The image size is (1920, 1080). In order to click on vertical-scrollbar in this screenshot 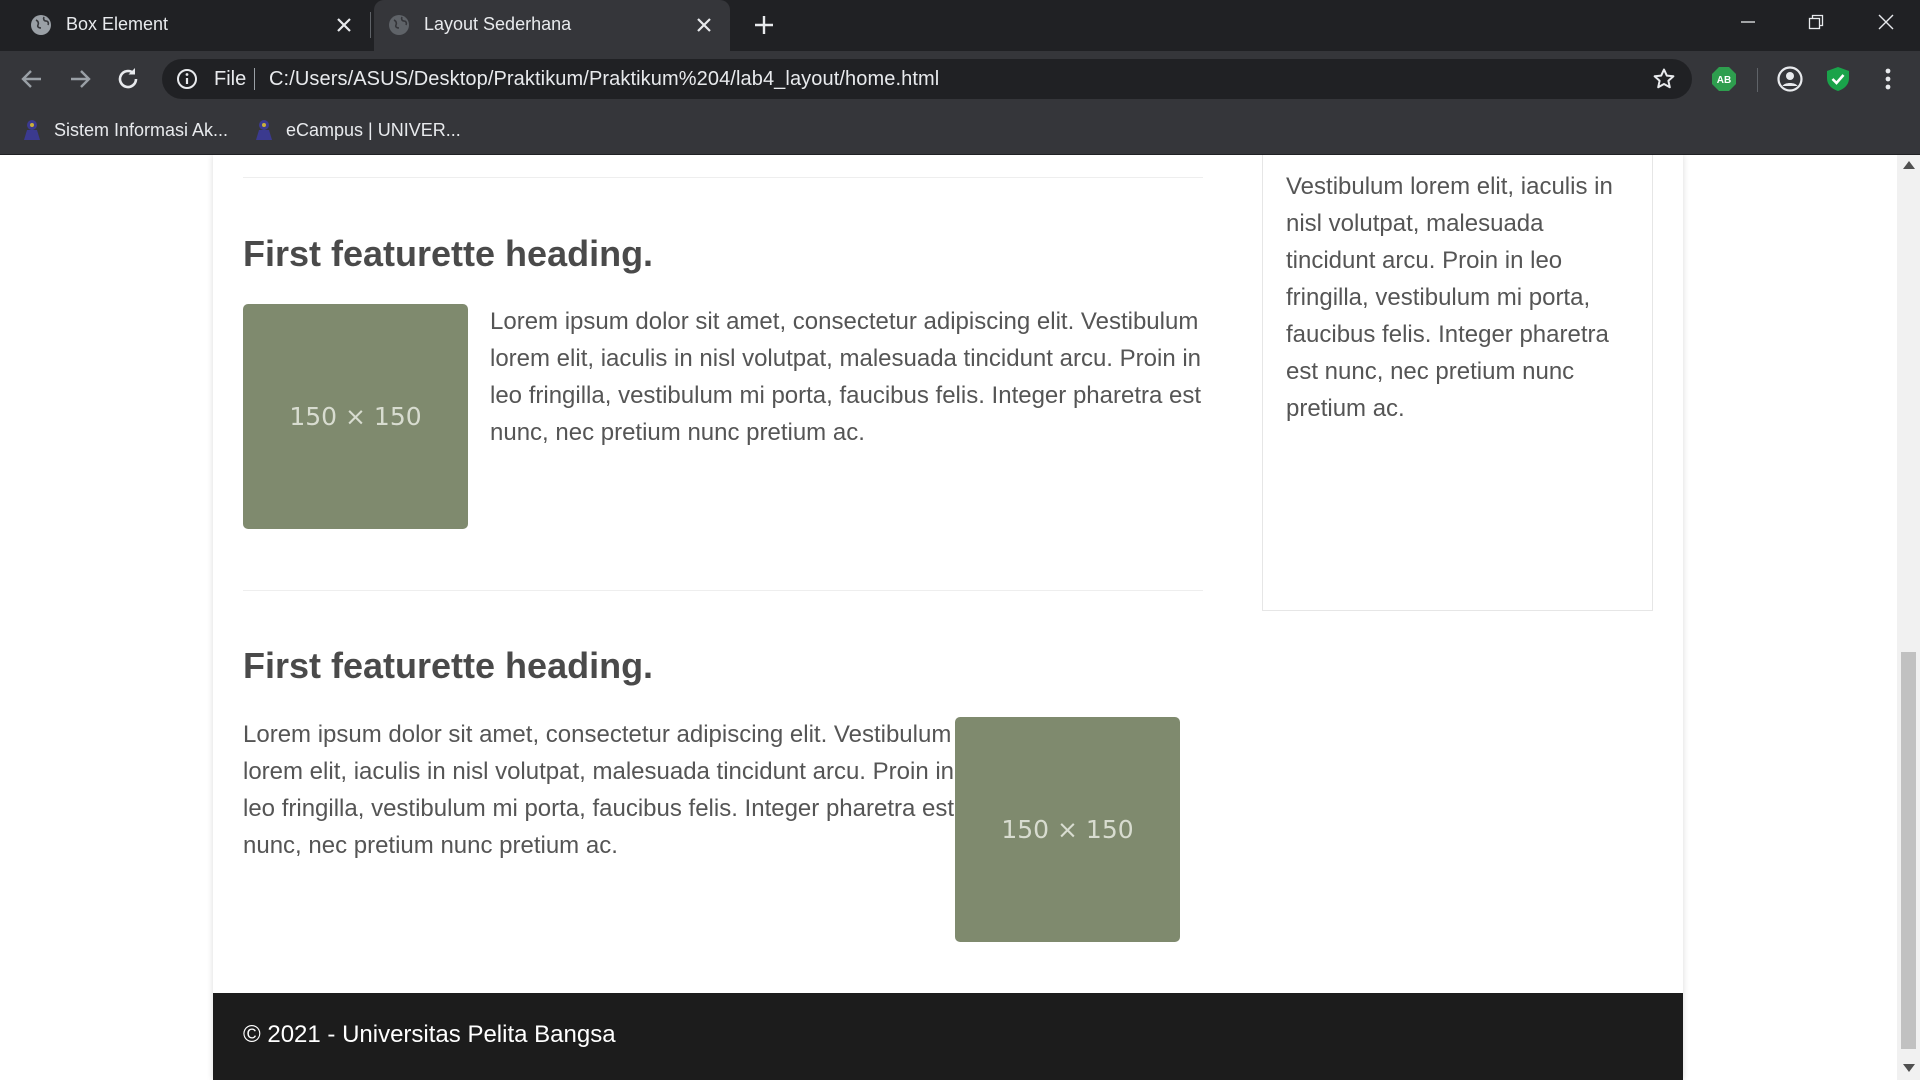, I will do `click(1908, 617)`.